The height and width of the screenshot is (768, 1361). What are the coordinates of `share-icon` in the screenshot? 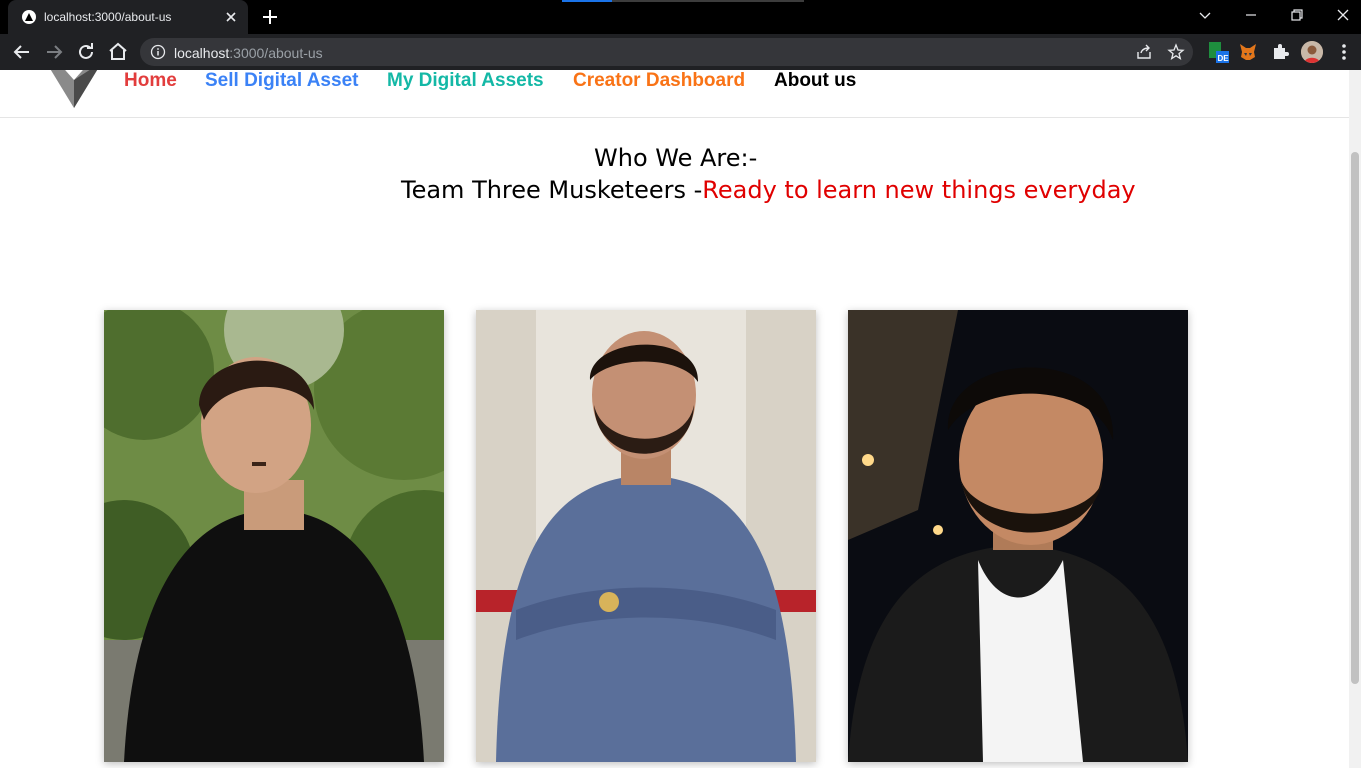 It's located at (1144, 52).